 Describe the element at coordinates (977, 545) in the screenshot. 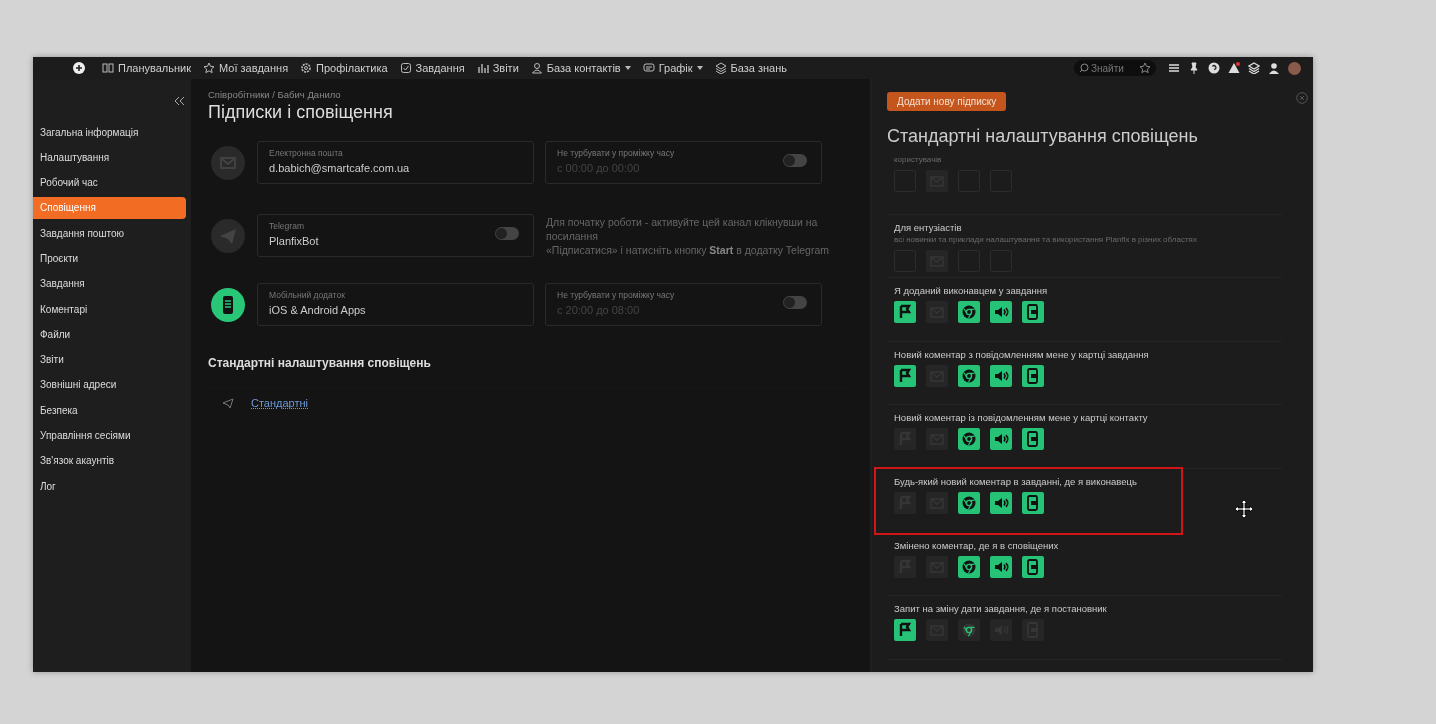

I see `subscription-title: Змінено коментар, де я в сповіщених` at that location.